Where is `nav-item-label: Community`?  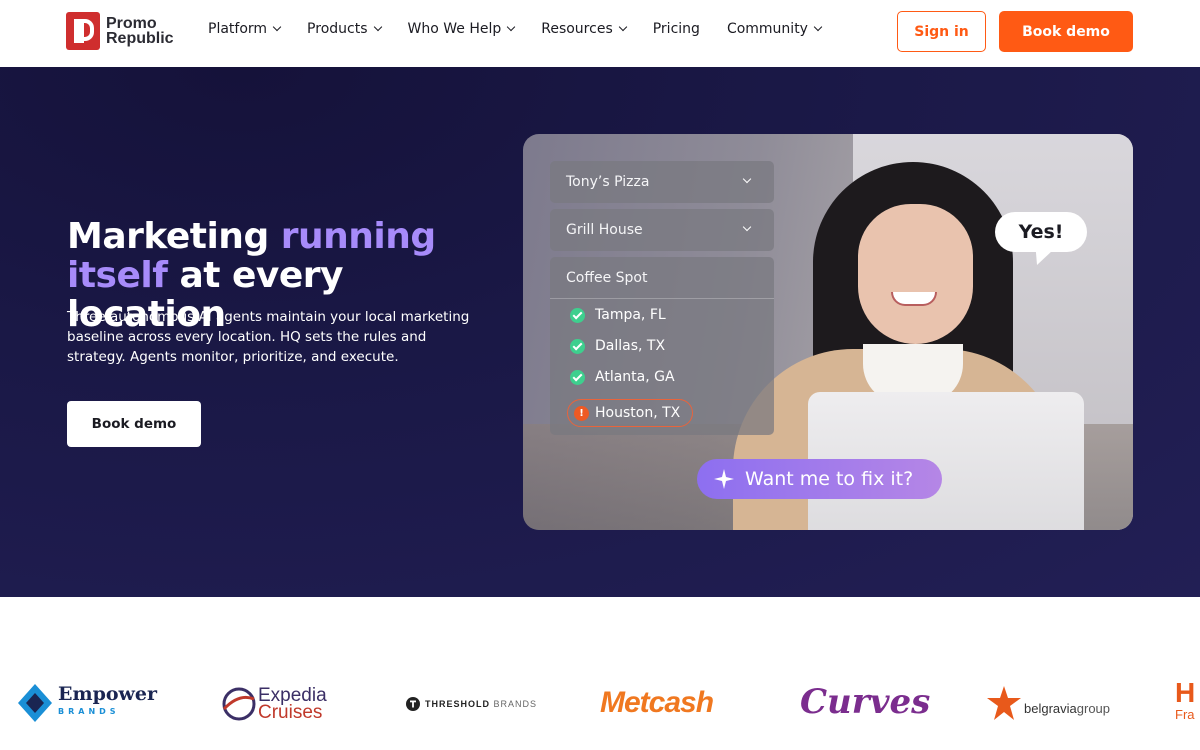 nav-item-label: Community is located at coordinates (767, 29).